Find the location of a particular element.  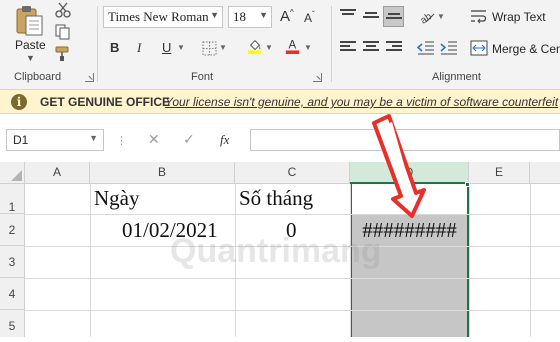

shrink-font-button: Aˇ is located at coordinates (309, 17).